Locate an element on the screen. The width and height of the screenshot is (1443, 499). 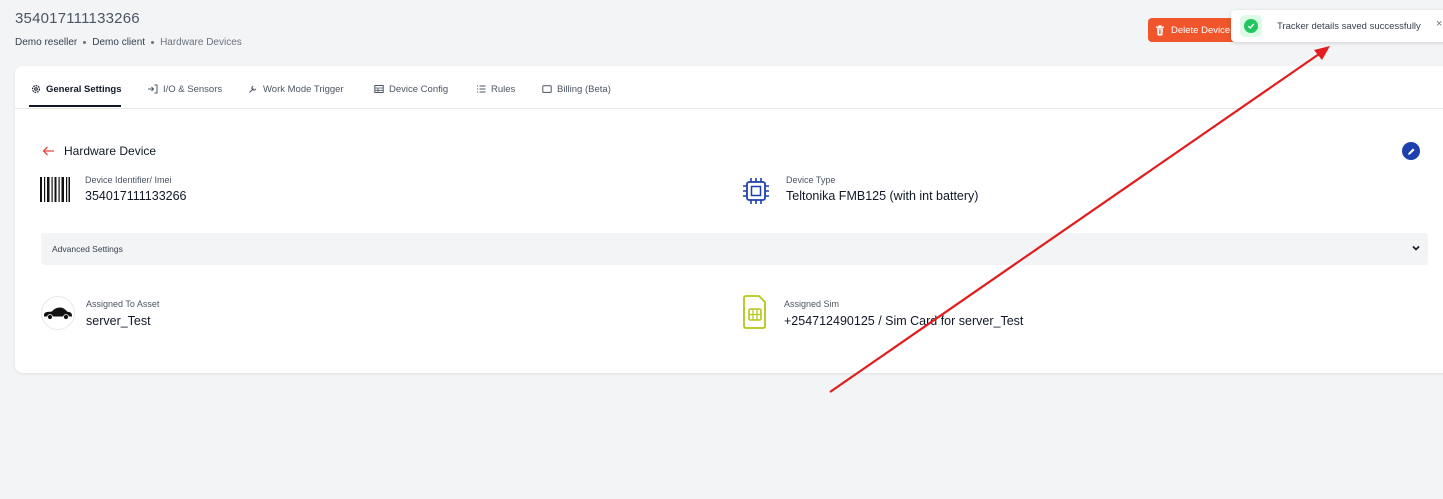
section-title: Hardware Device is located at coordinates (110, 151).